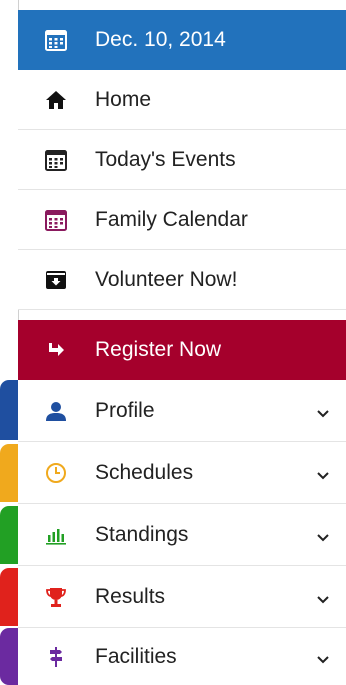  What do you see at coordinates (160, 39) in the screenshot?
I see `date-label: Dec. 10, 2014` at bounding box center [160, 39].